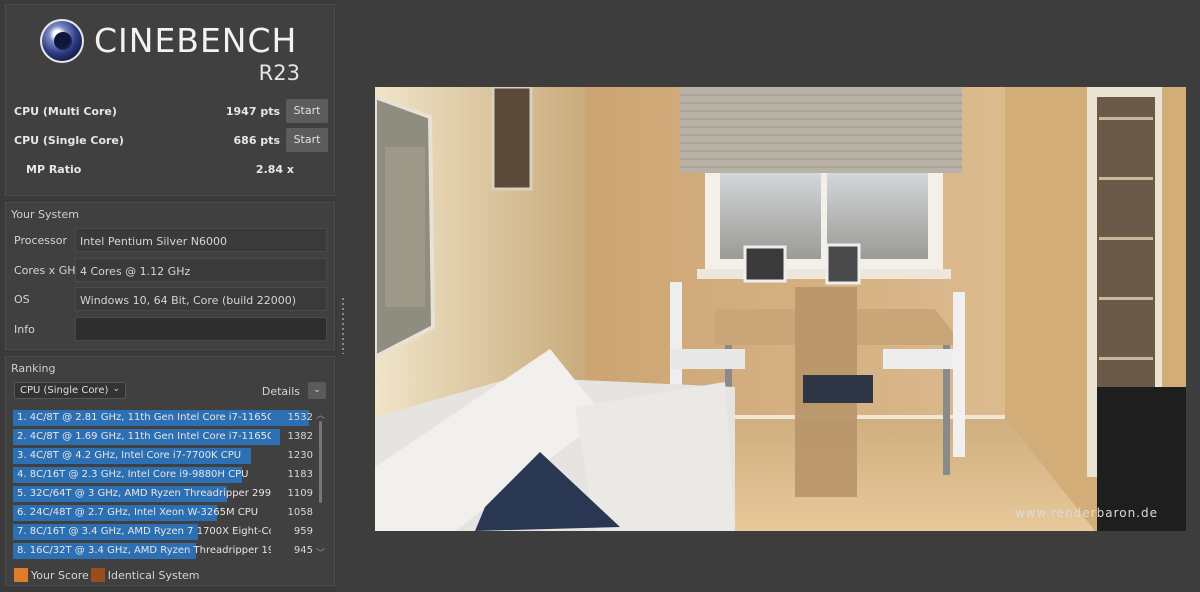  I want to click on legend-label: Your Score, so click(60, 575).